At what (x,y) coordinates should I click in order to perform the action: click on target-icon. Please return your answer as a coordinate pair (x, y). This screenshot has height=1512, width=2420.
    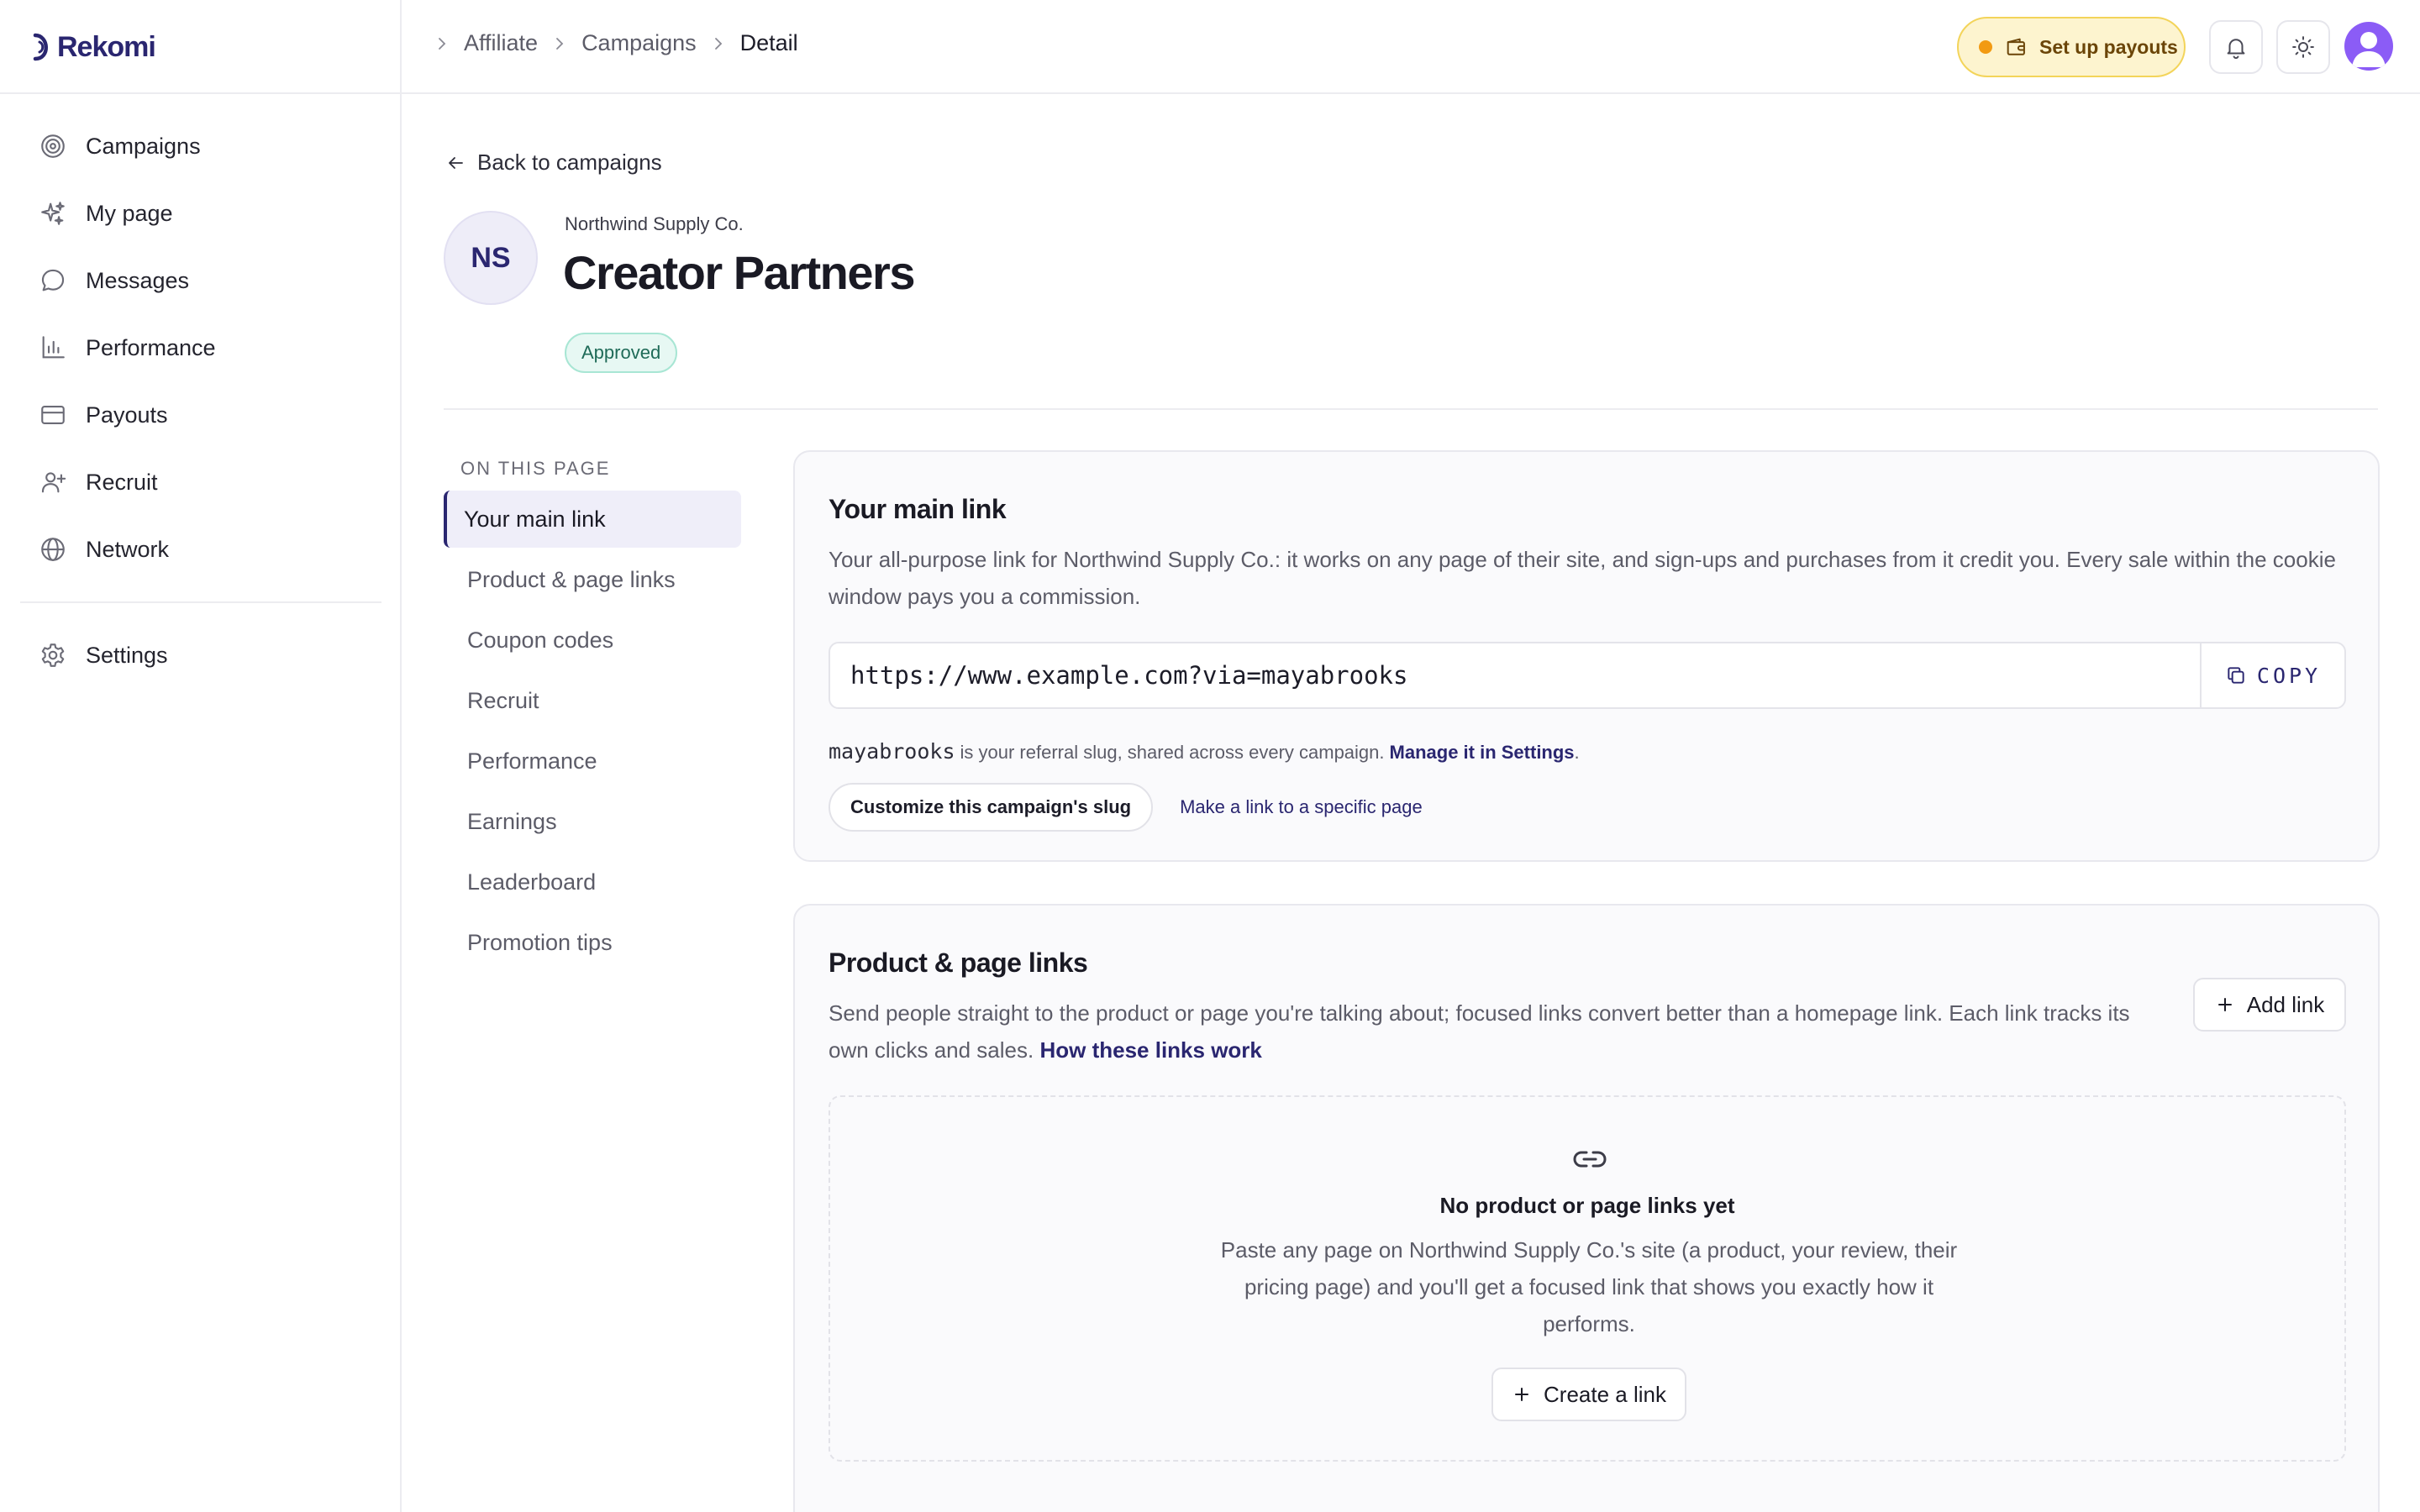
    Looking at the image, I should click on (53, 146).